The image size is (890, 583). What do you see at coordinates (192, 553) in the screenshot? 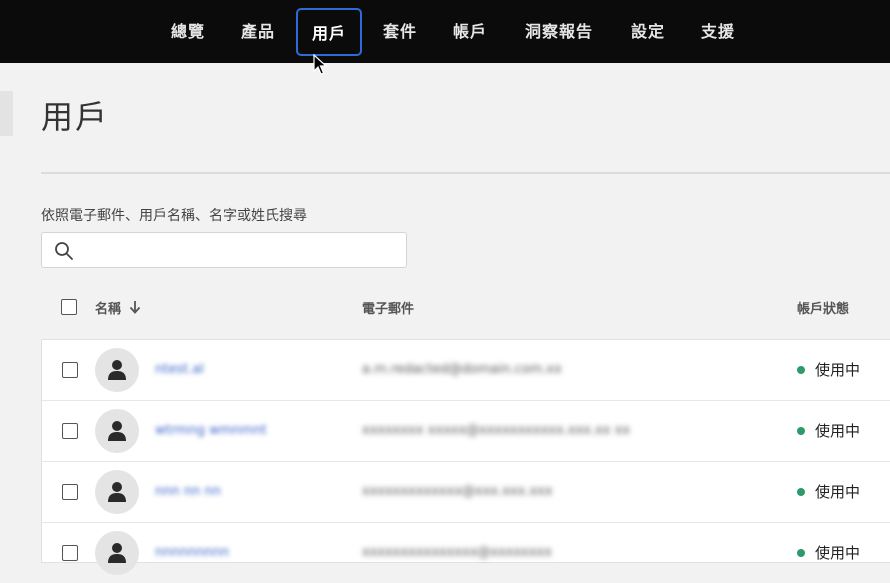
I see `user-name-link: nnnnnnnnn` at bounding box center [192, 553].